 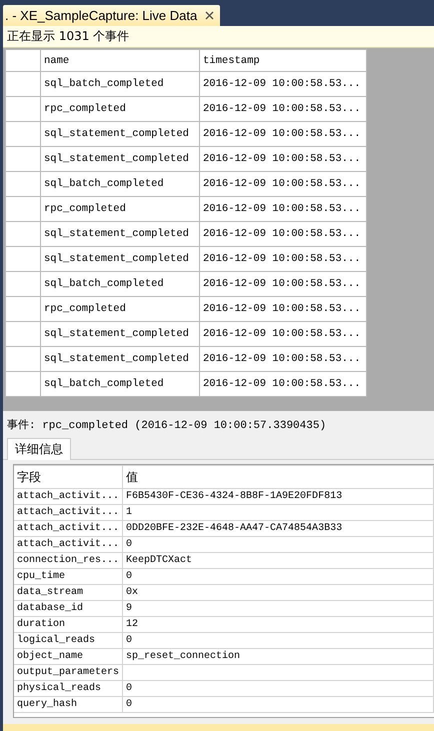 What do you see at coordinates (68, 656) in the screenshot?
I see `table-cell: object_name` at bounding box center [68, 656].